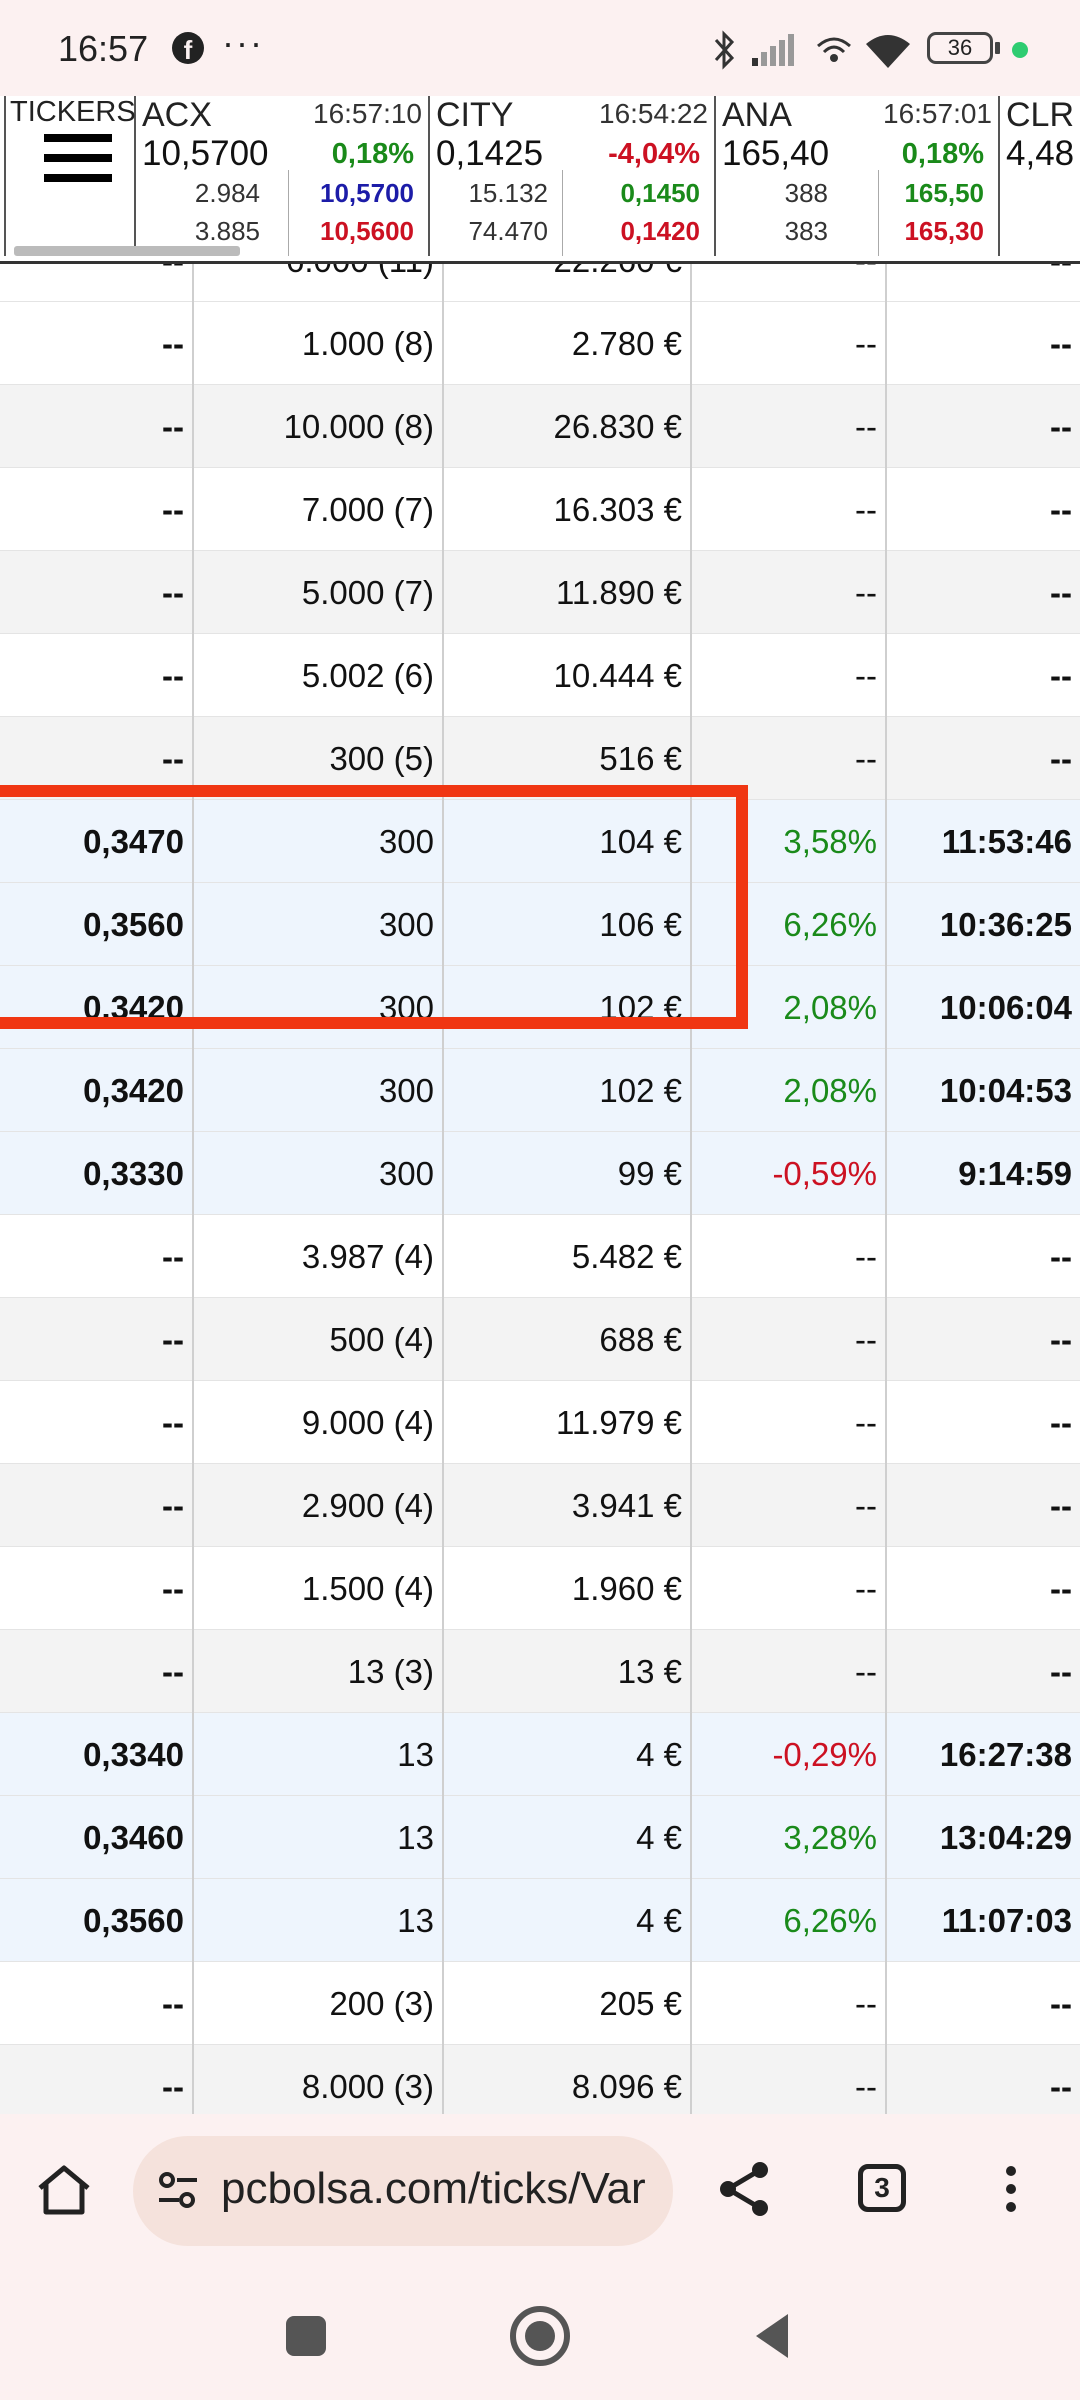 This screenshot has width=1080, height=2400. I want to click on price-cell: 0,3560, so click(133, 1920).